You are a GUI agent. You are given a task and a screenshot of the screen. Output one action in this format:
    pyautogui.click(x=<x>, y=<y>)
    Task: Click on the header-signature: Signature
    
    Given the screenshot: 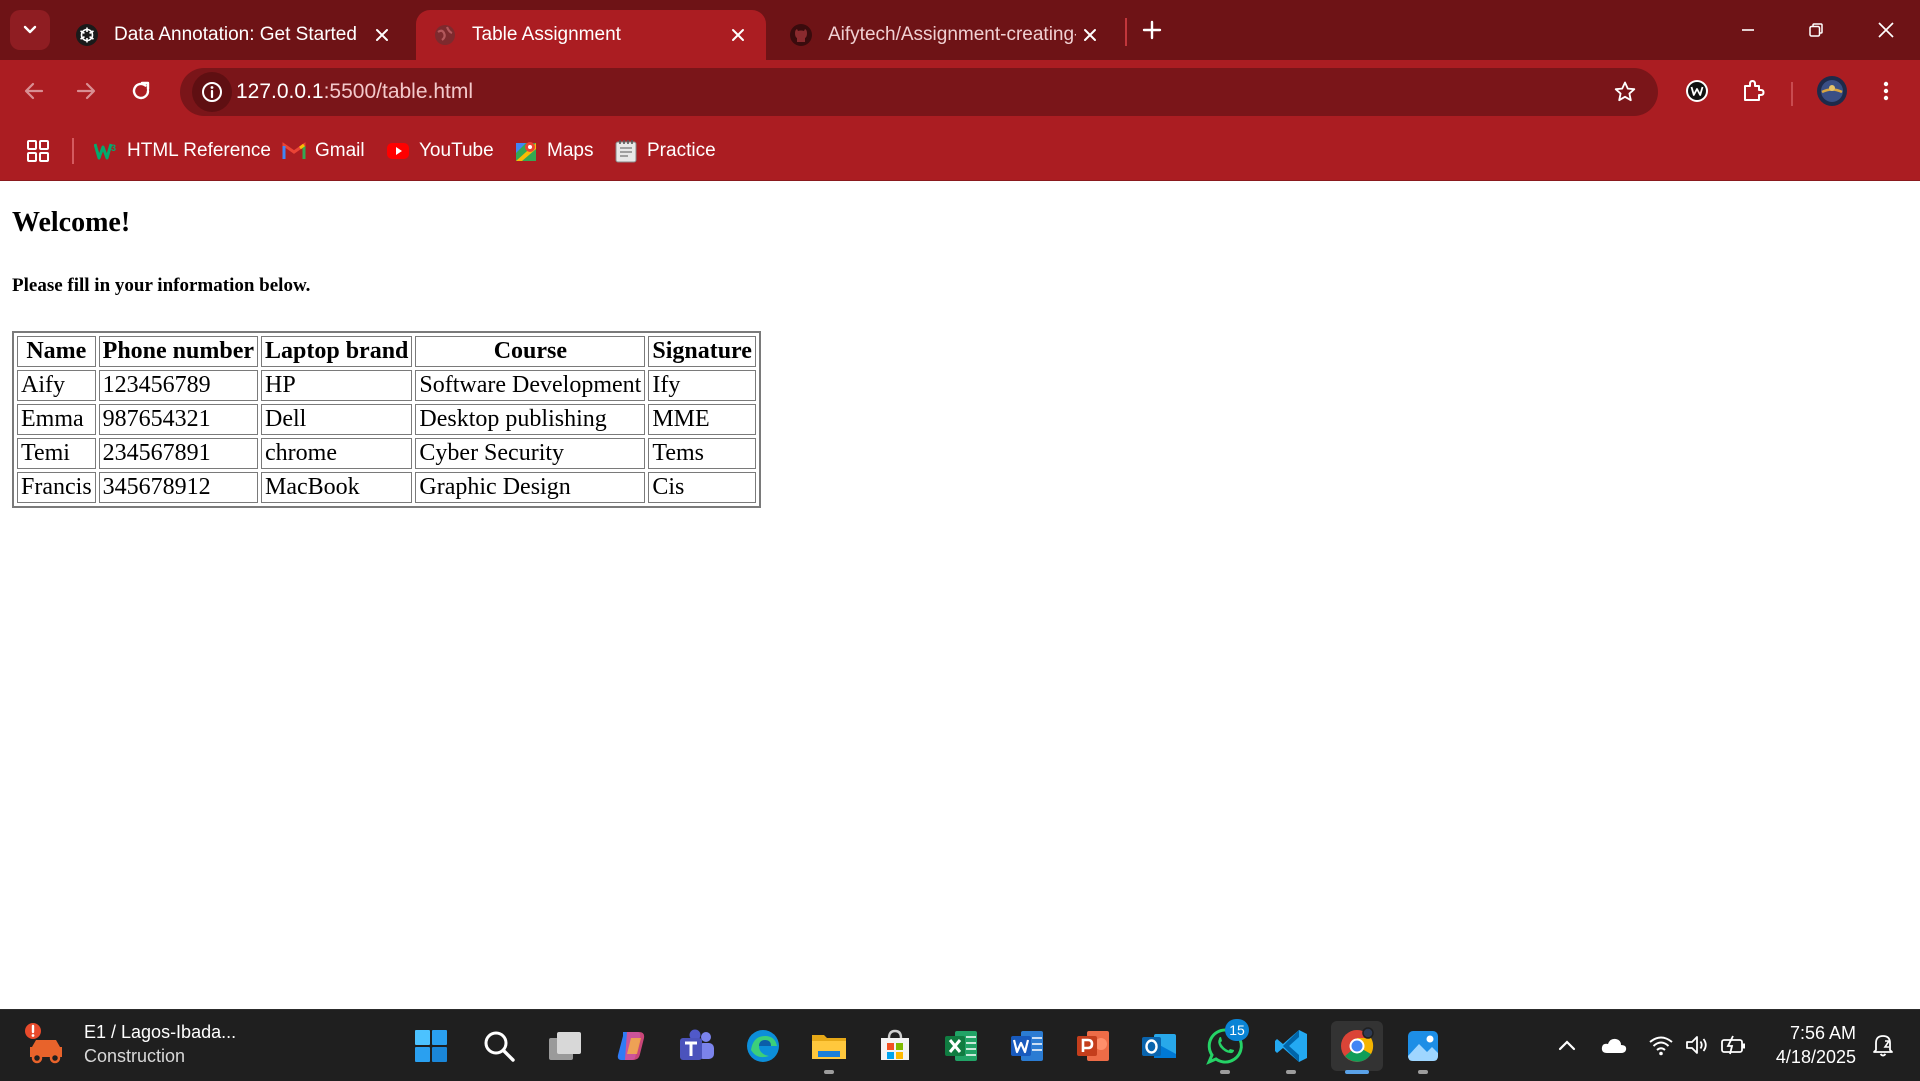 What is the action you would take?
    pyautogui.click(x=702, y=351)
    